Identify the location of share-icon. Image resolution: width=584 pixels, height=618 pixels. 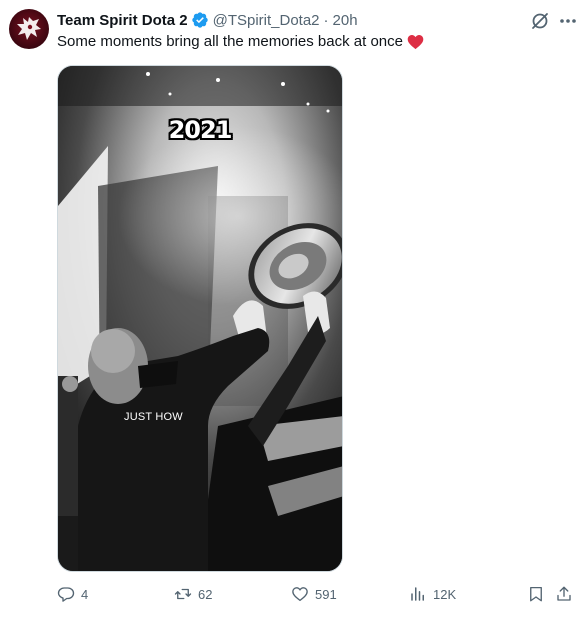
(564, 593).